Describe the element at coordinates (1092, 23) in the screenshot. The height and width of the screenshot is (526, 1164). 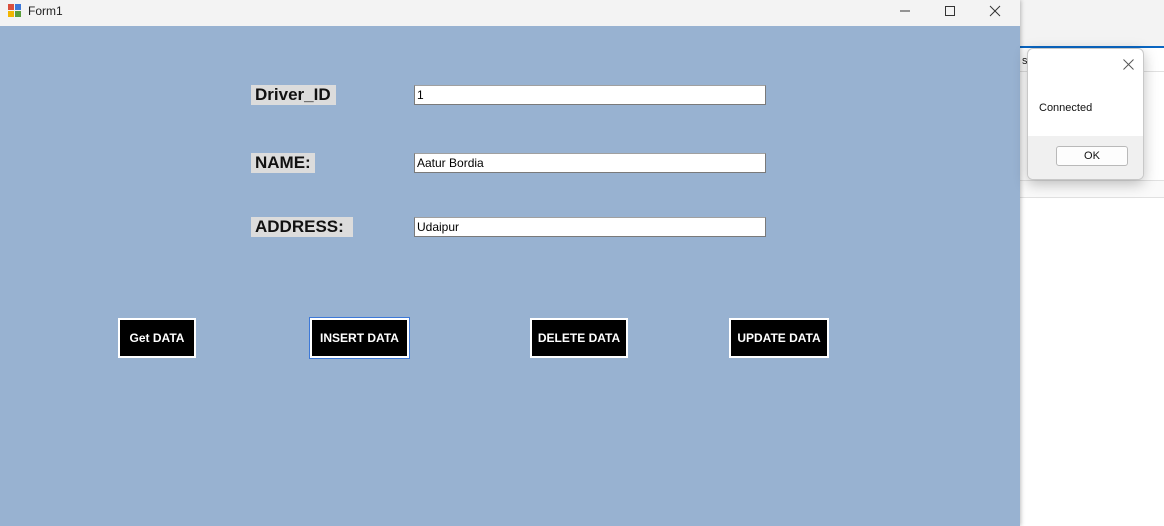
I see `background-window-titlebar` at that location.